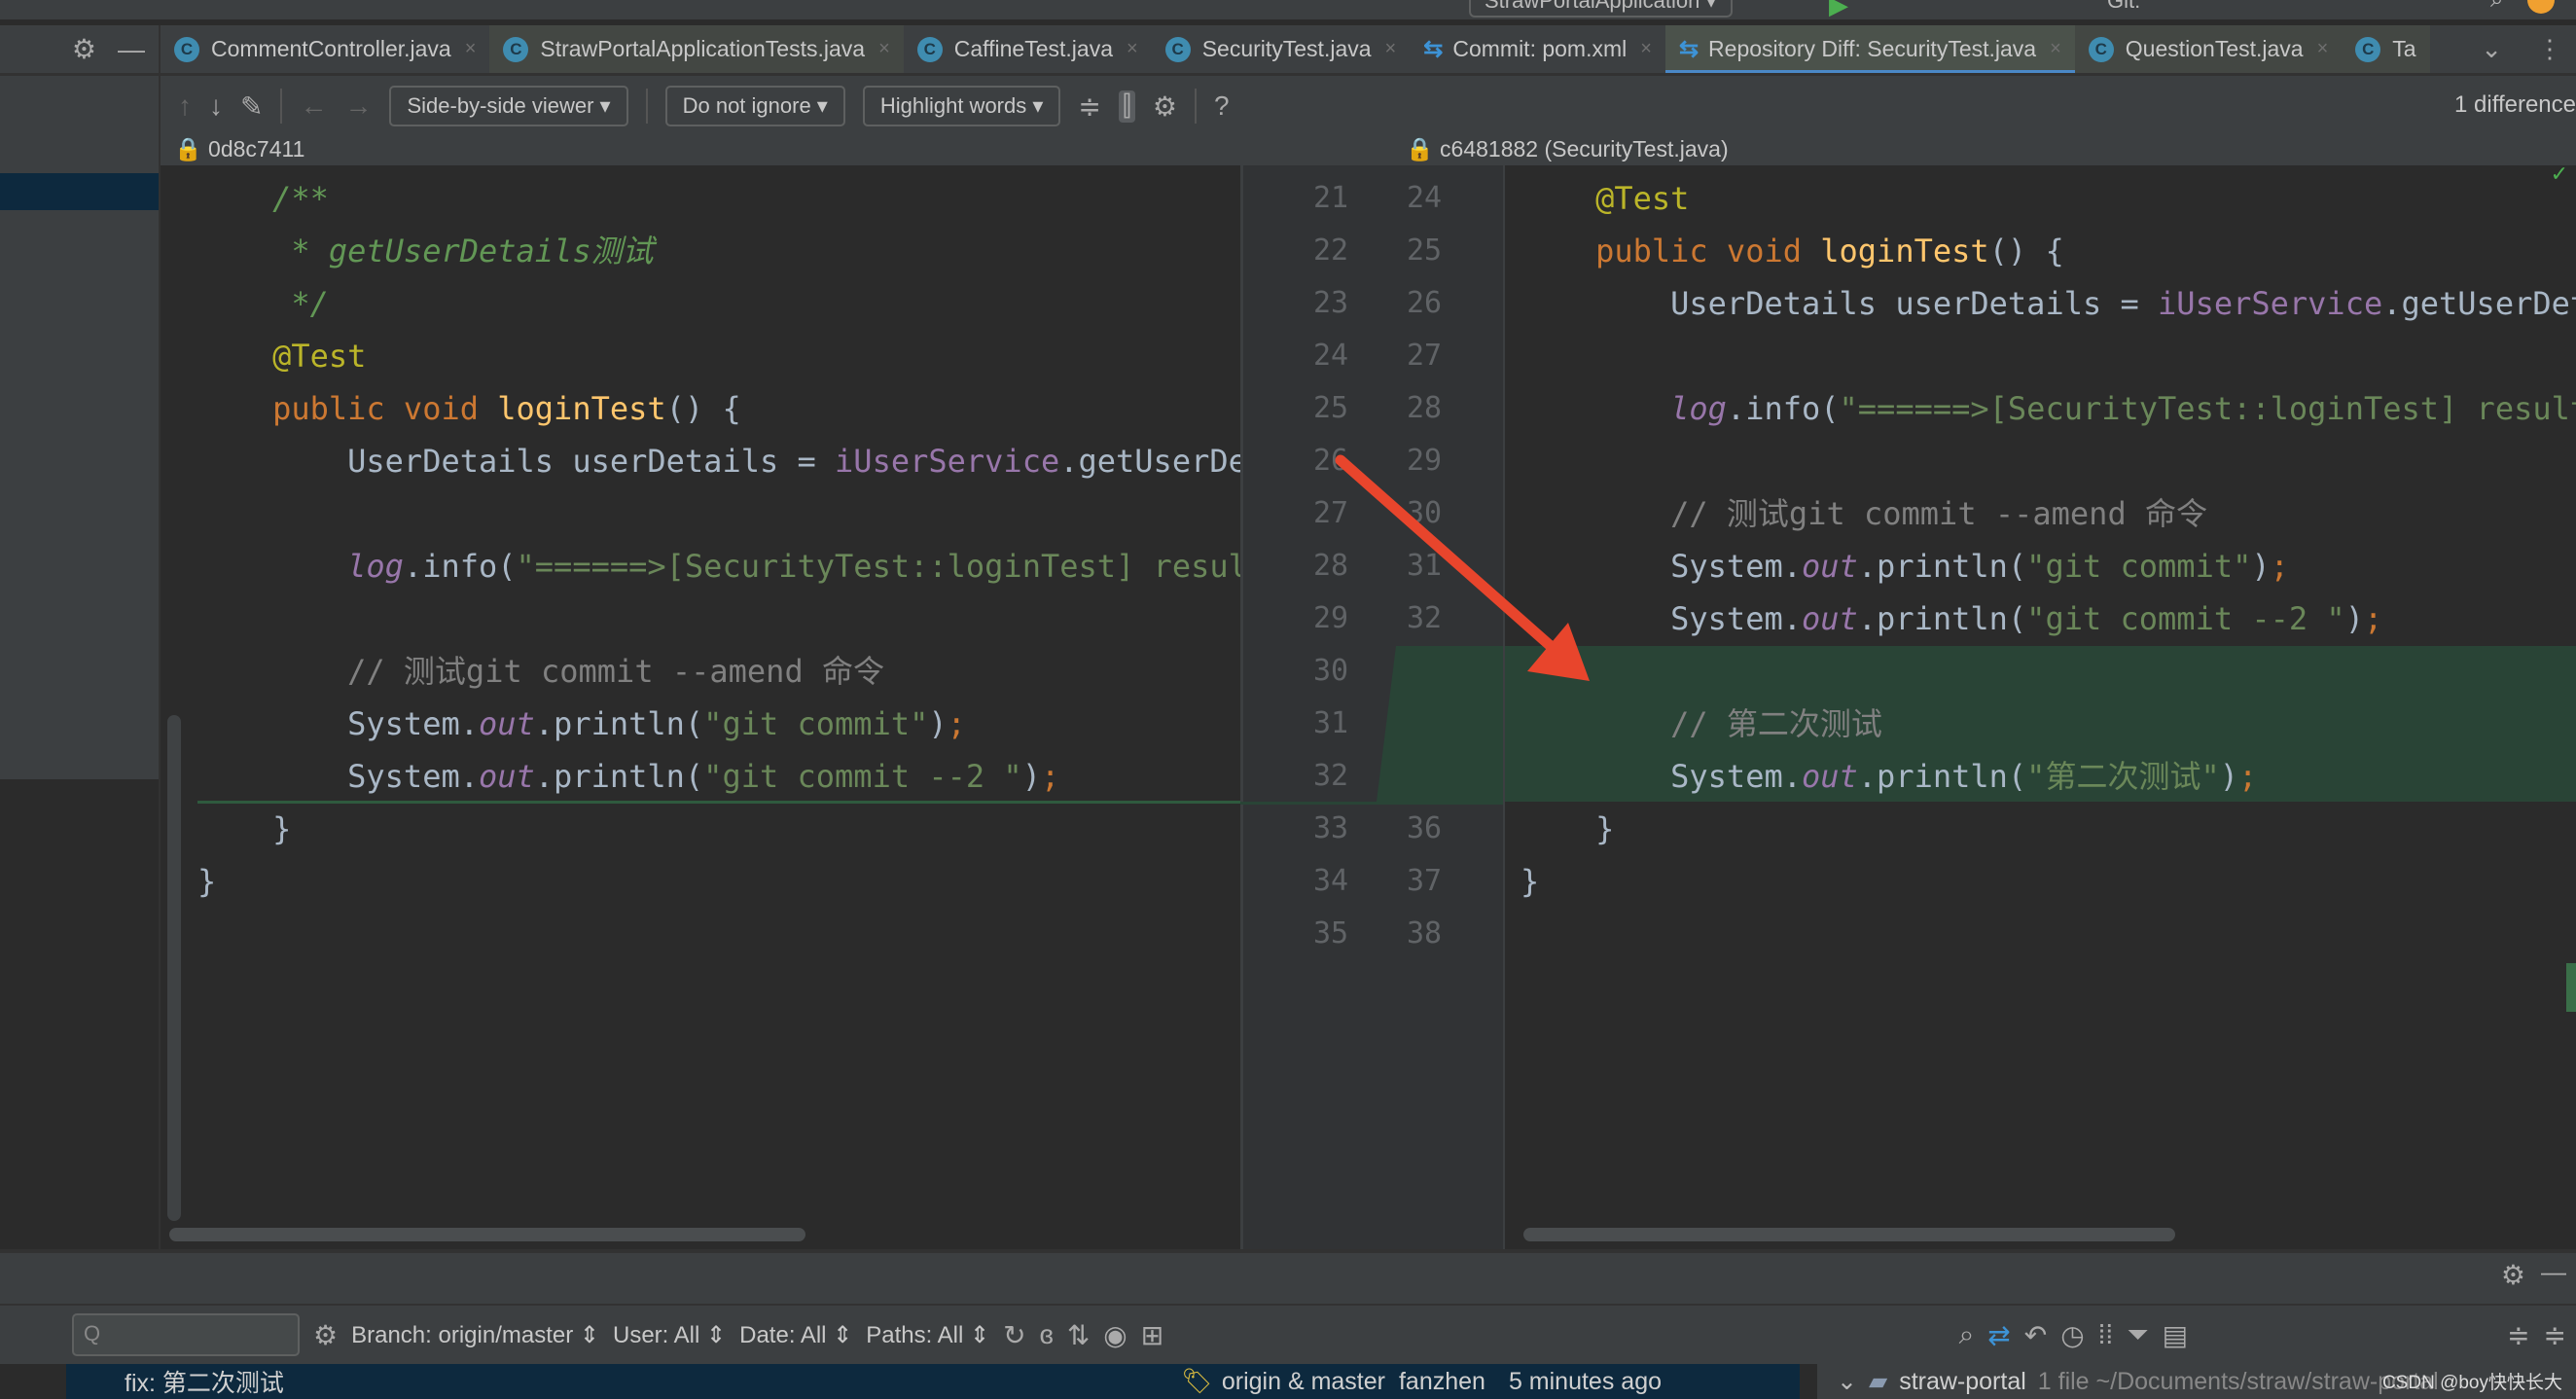 This screenshot has width=2576, height=1399. Describe the element at coordinates (1864, 513) in the screenshot. I see `code-line: // 测试git commit --amend 命令` at that location.